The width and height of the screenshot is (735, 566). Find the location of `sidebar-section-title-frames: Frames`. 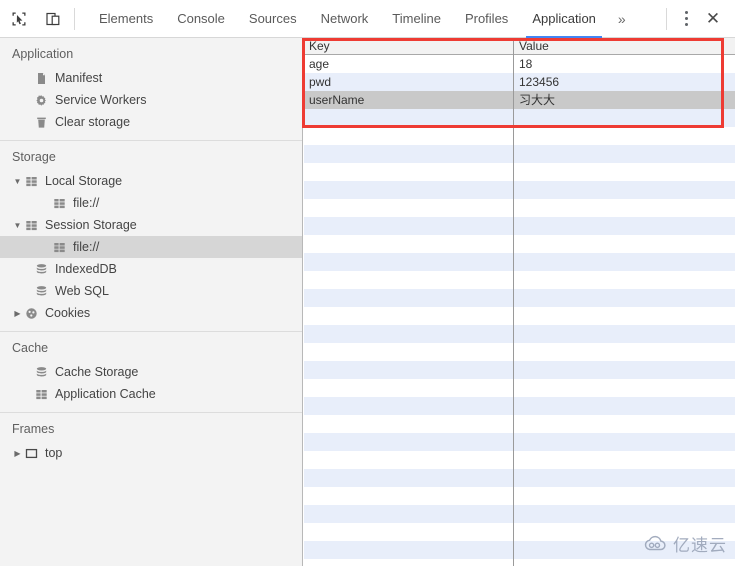

sidebar-section-title-frames: Frames is located at coordinates (33, 429).